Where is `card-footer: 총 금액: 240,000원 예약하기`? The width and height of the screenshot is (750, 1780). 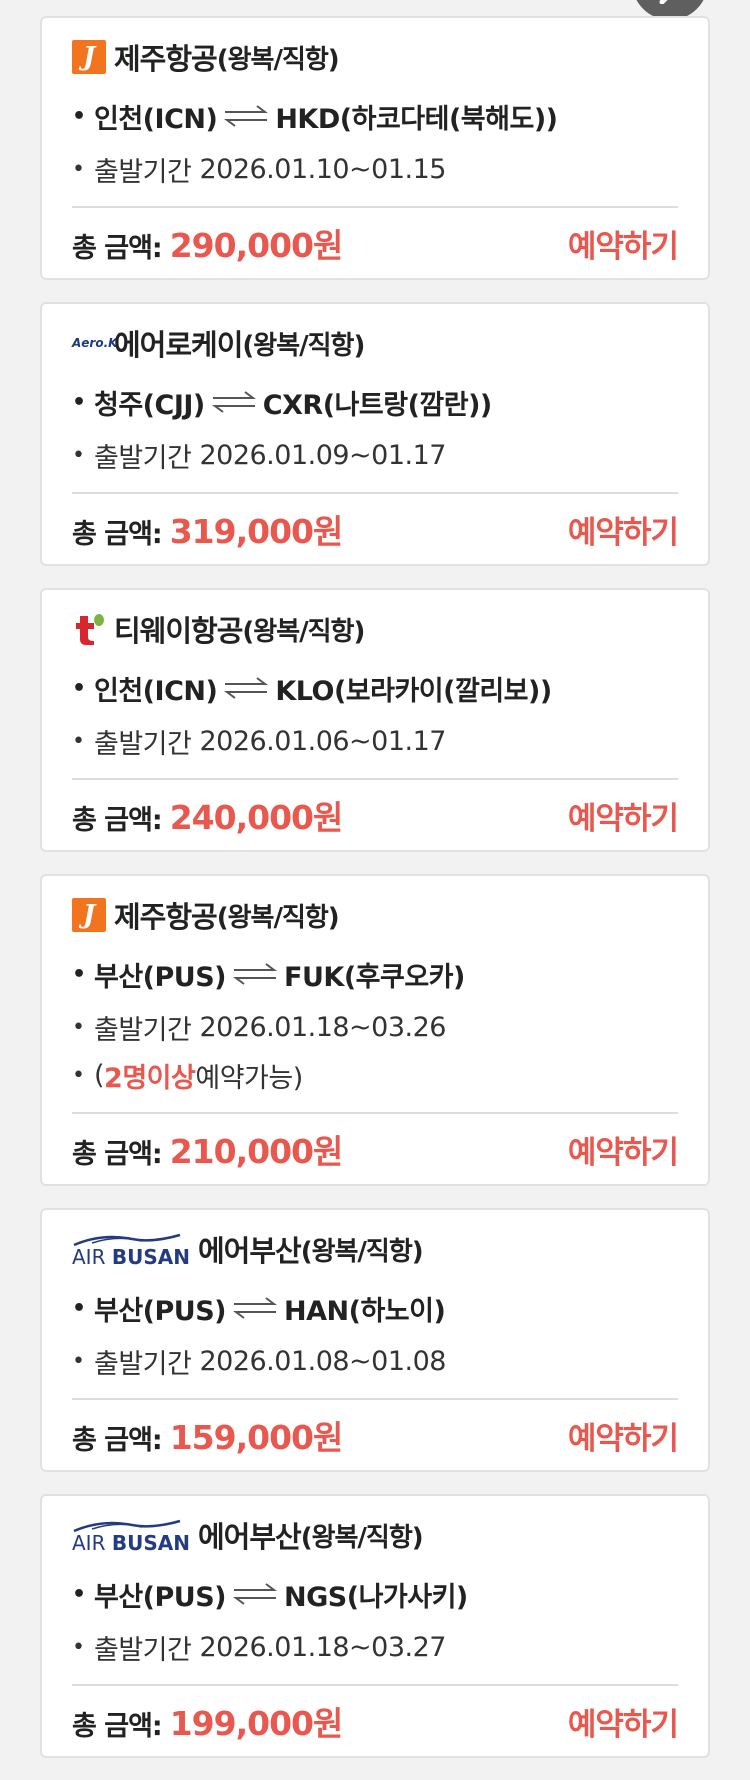 card-footer: 총 금액: 240,000원 예약하기 is located at coordinates (375, 814).